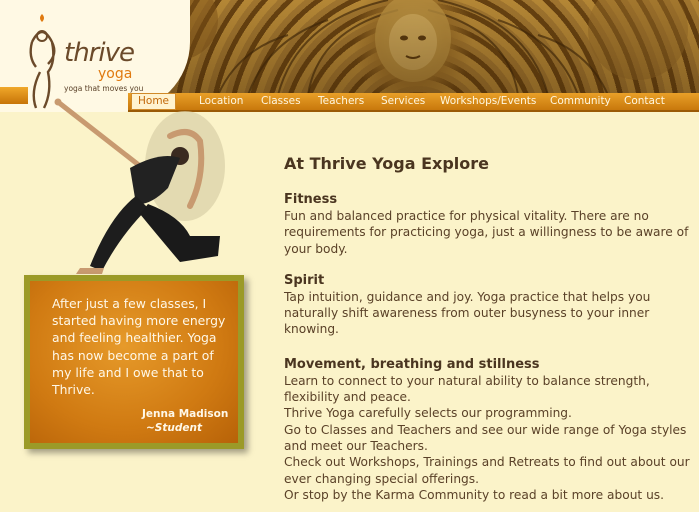 The width and height of the screenshot is (699, 512). Describe the element at coordinates (174, 428) in the screenshot. I see `testimonial-role: ~Student` at that location.